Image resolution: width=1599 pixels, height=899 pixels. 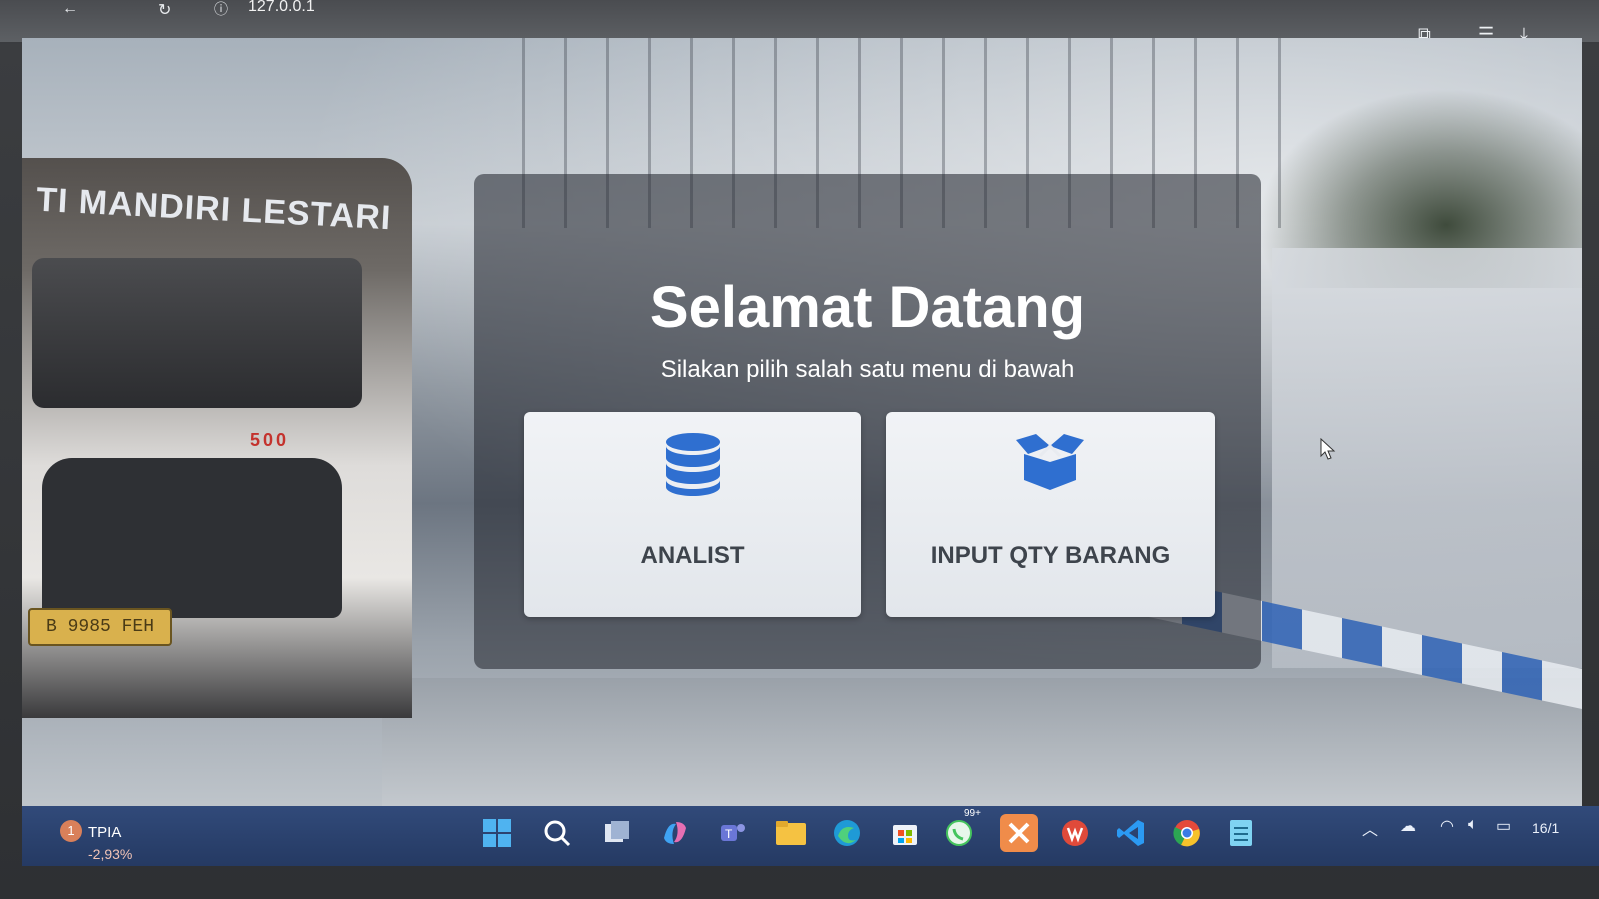 What do you see at coordinates (192, 538) in the screenshot?
I see `truck-grill` at bounding box center [192, 538].